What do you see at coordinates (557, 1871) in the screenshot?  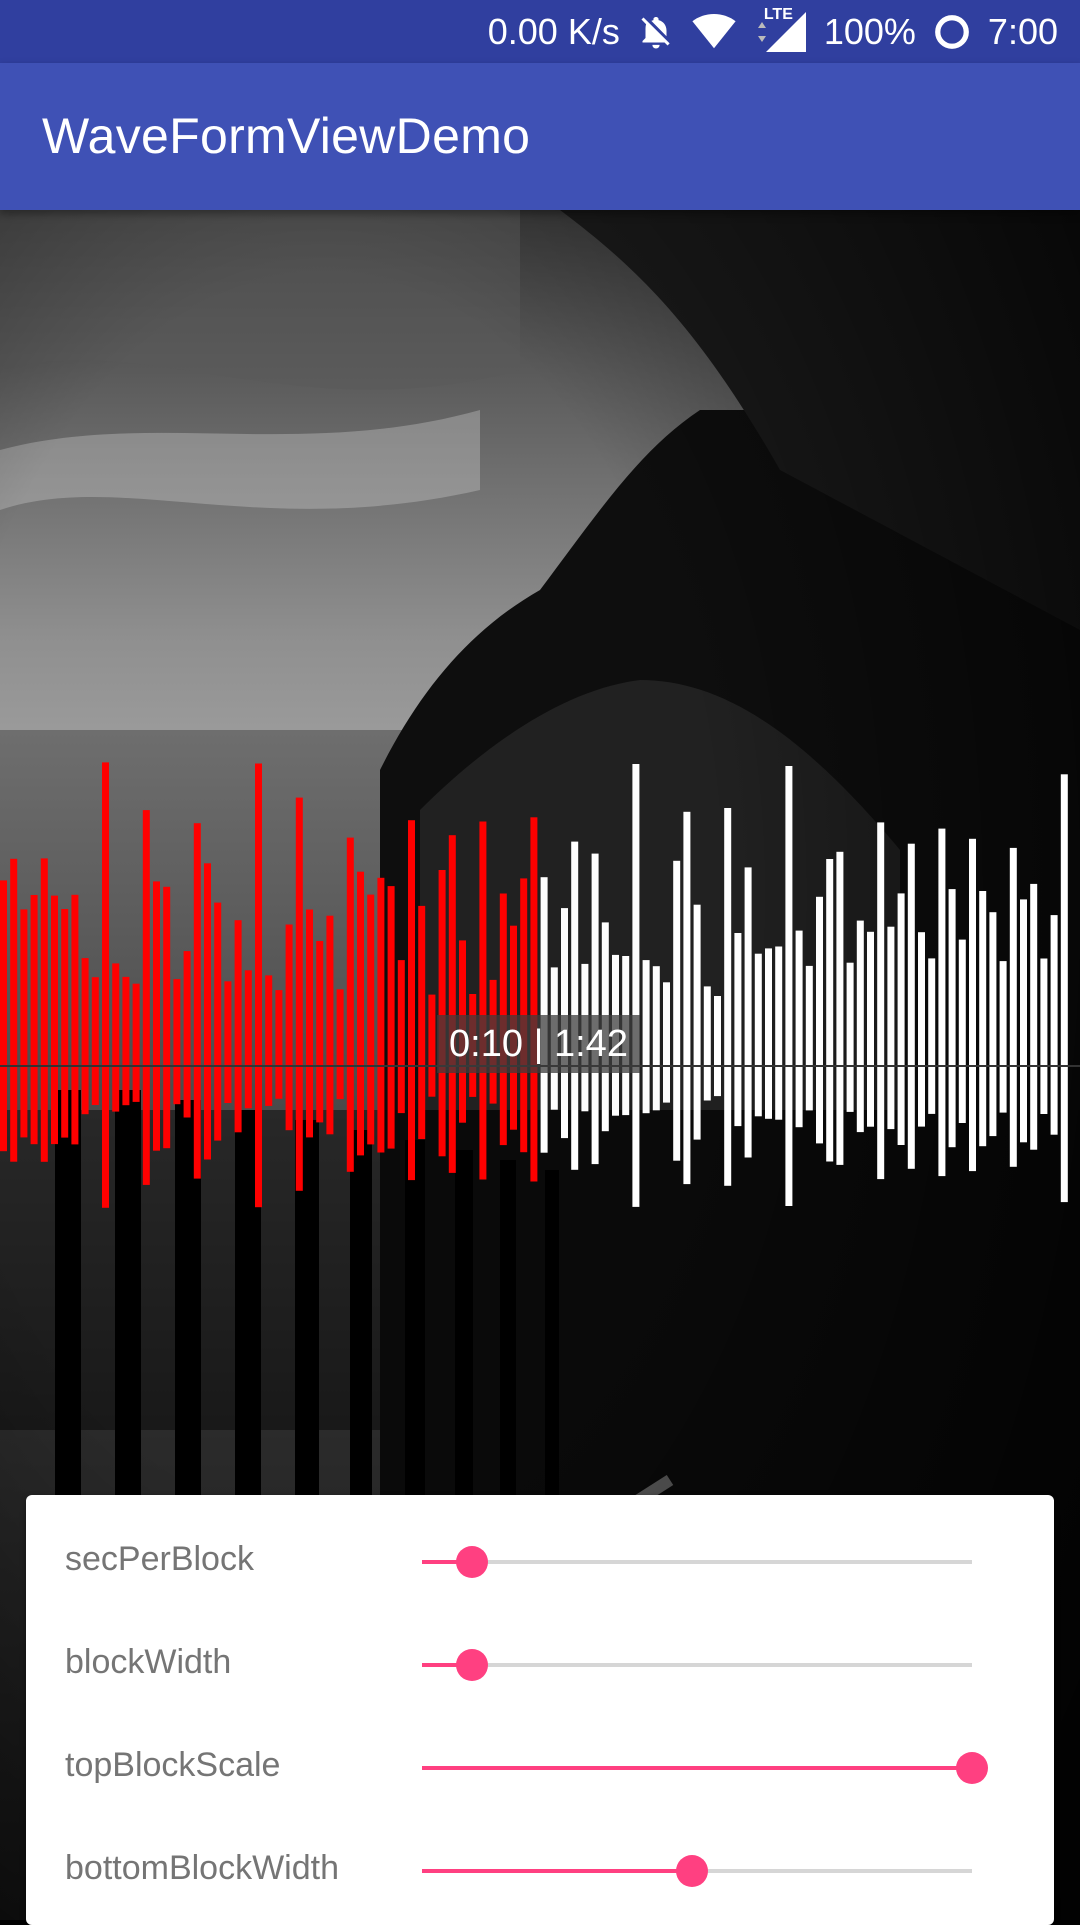 I see `slider-fill` at bounding box center [557, 1871].